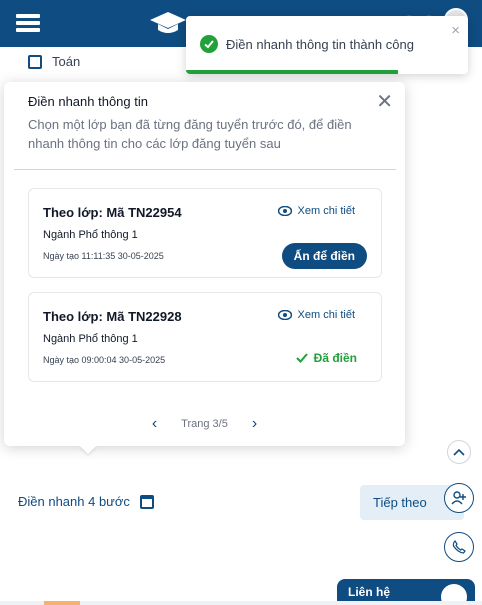  What do you see at coordinates (62, 603) in the screenshot?
I see `bottom-tab-indicator` at bounding box center [62, 603].